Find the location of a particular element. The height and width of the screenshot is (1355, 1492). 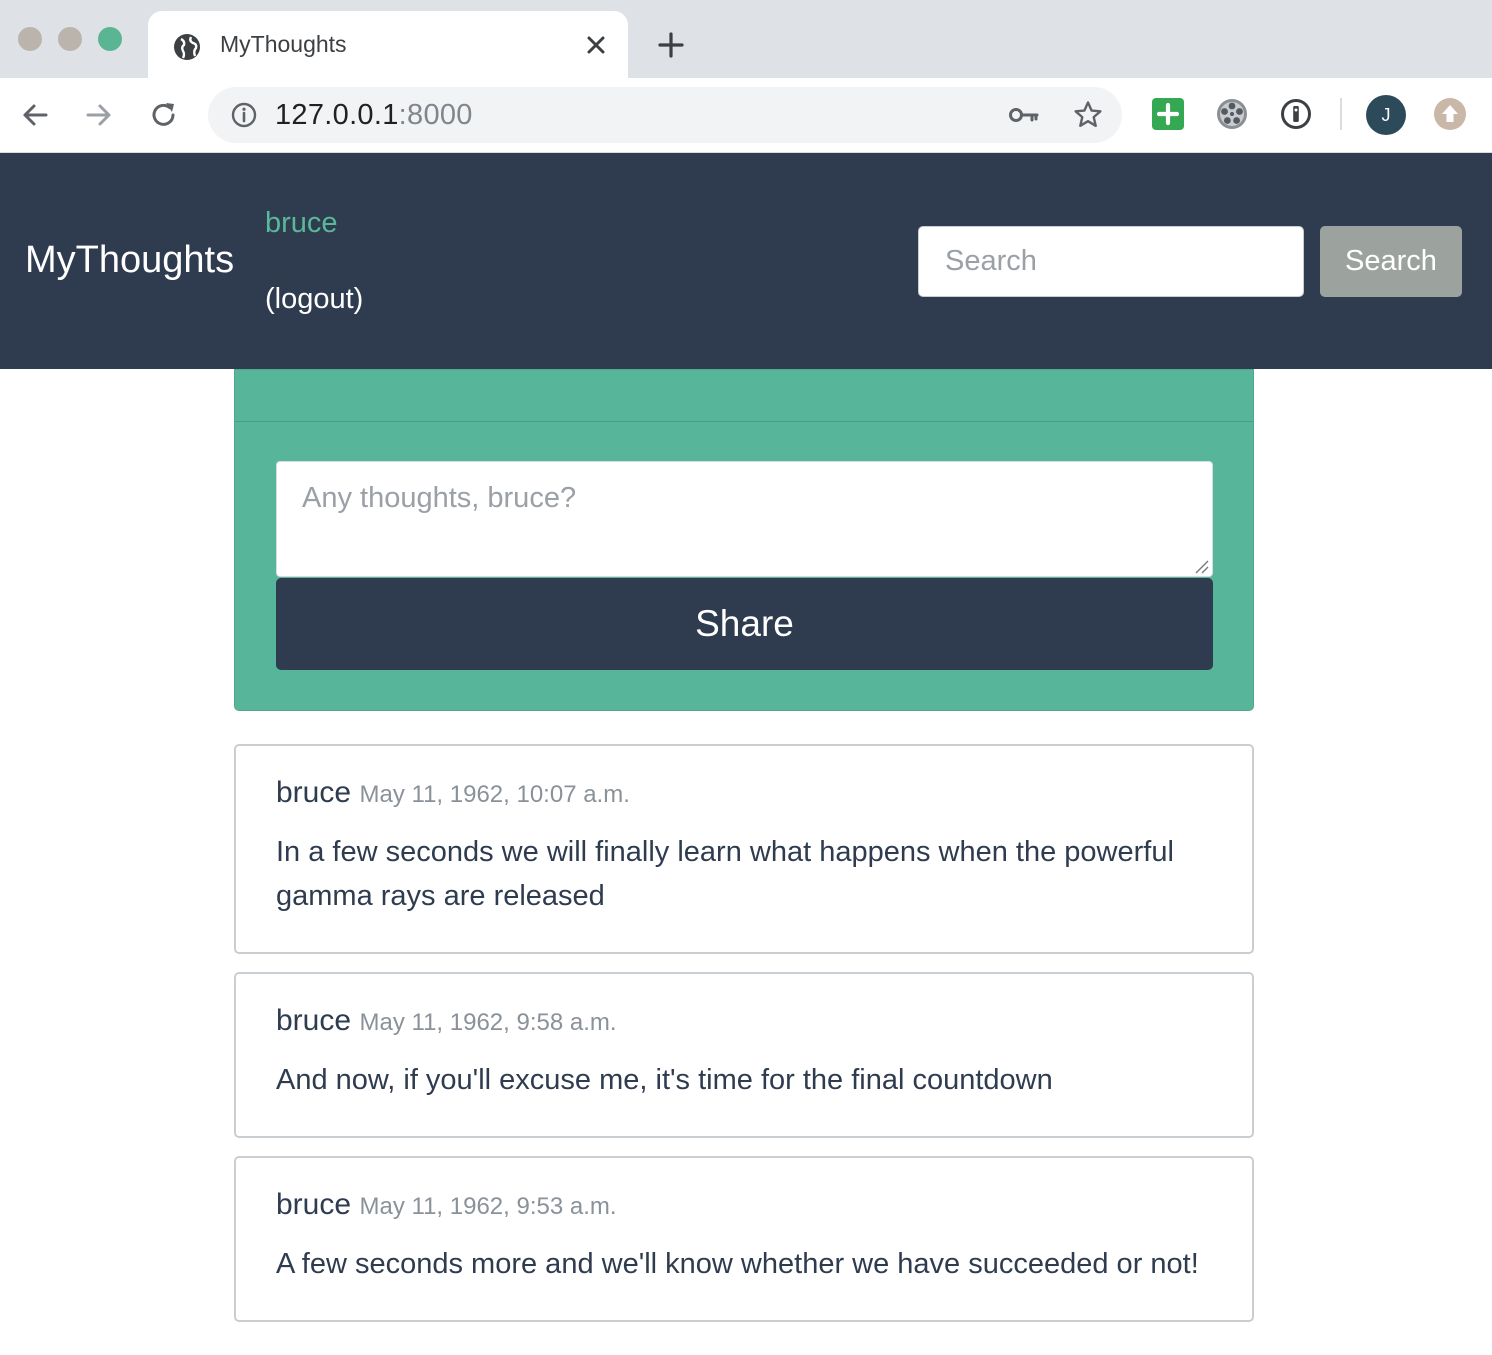

post-date: May 11, 1962, 9:53 a.m. is located at coordinates (488, 1206).